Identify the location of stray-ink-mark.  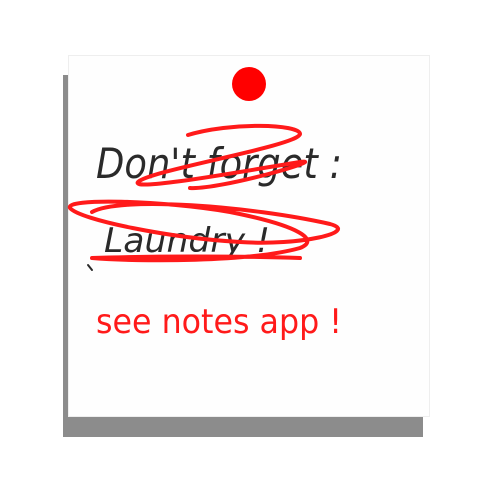
(90, 267).